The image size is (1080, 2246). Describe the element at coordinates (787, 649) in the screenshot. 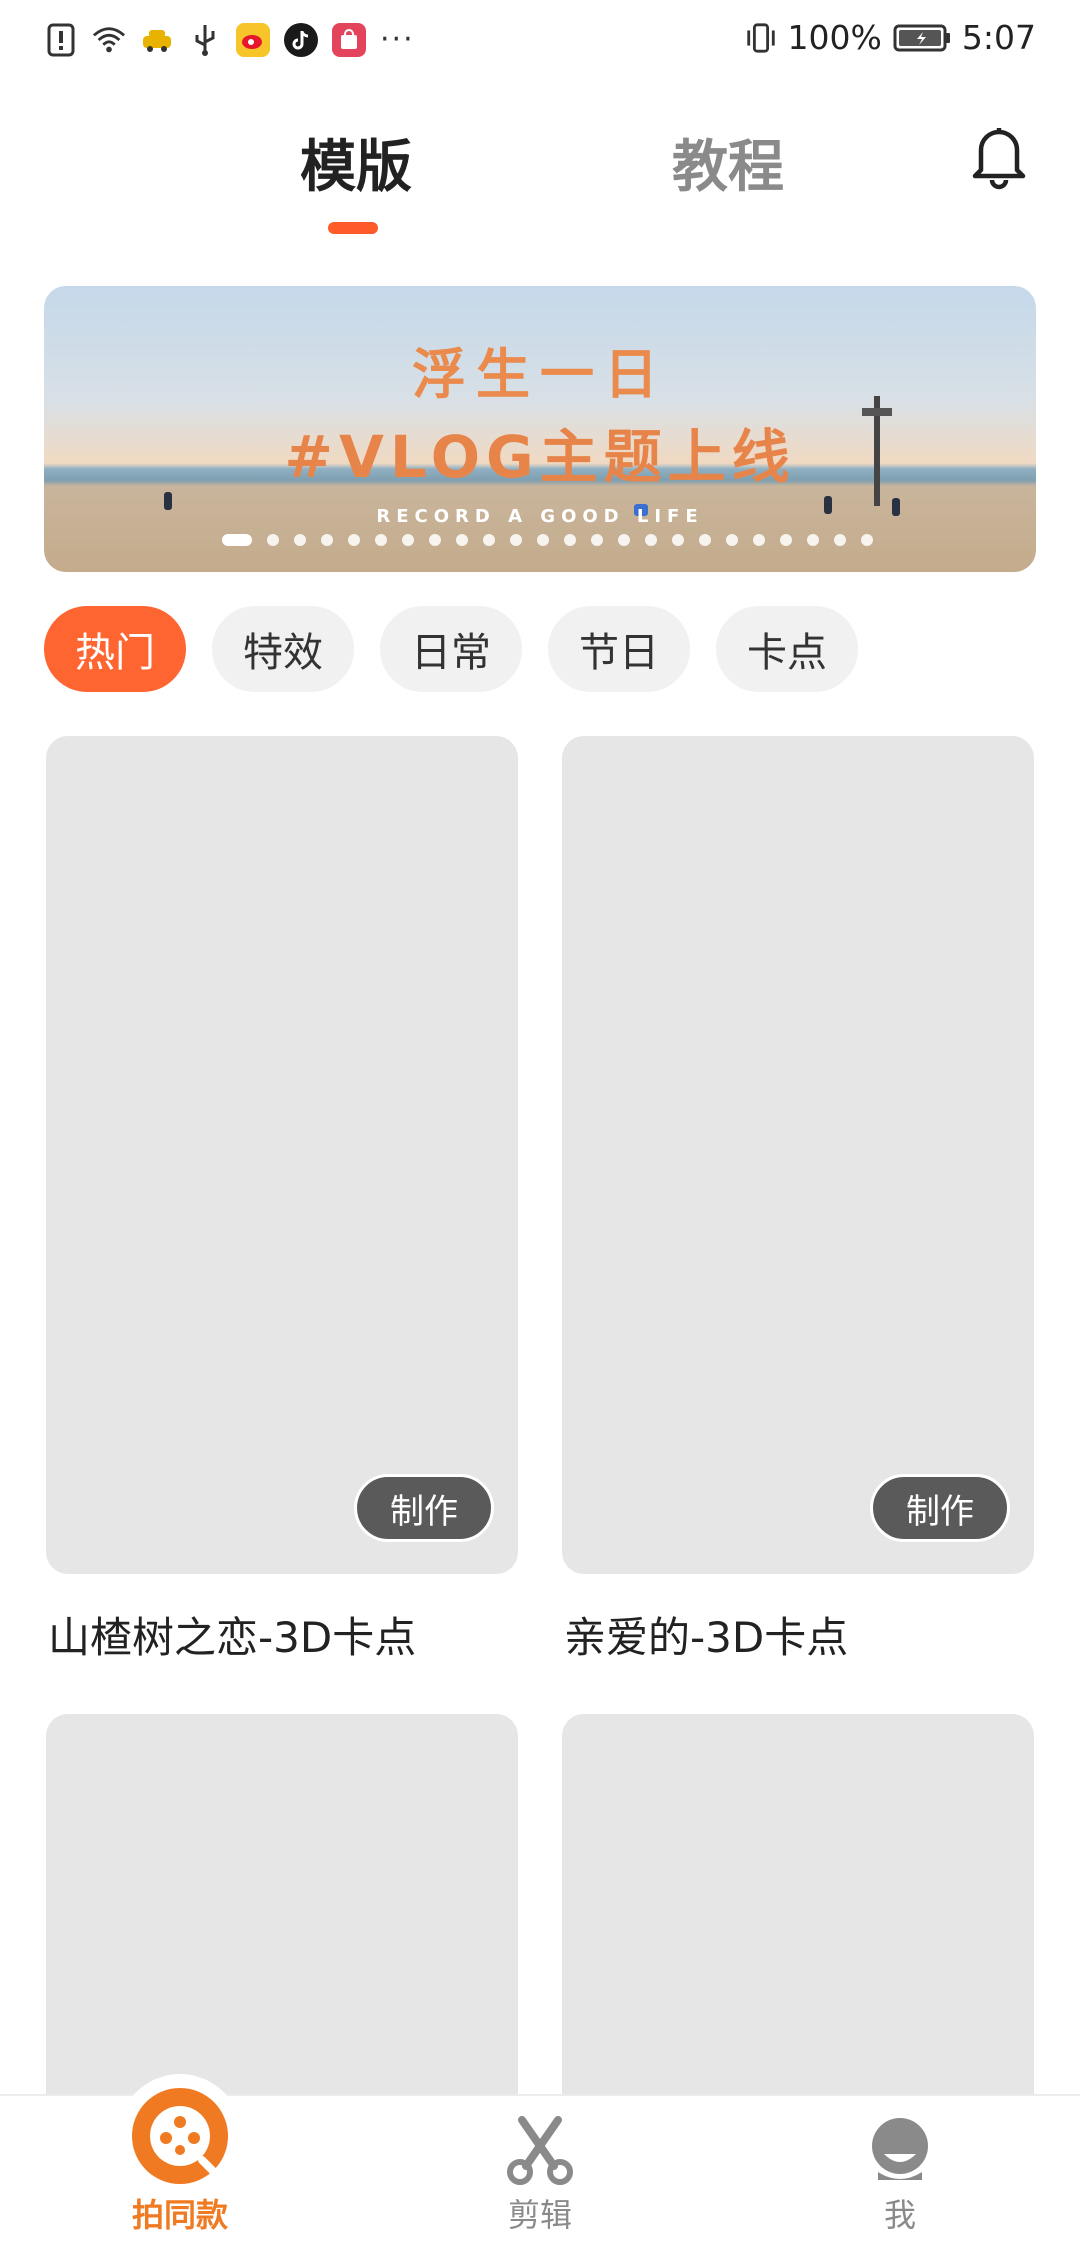

I see `chip-beat-sync: 卡点` at that location.